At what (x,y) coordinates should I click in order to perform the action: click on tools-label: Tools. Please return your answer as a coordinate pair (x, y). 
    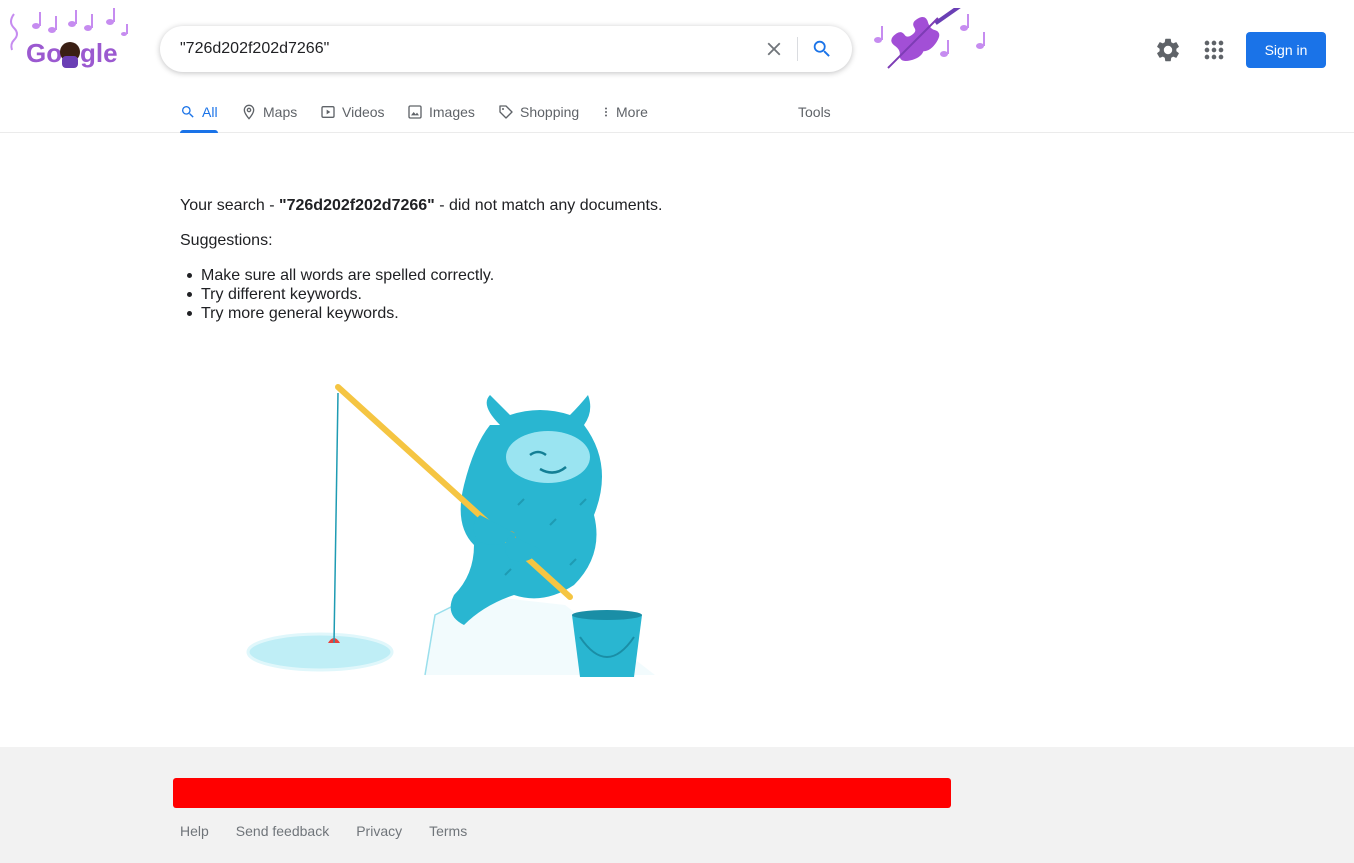
    Looking at the image, I should click on (814, 112).